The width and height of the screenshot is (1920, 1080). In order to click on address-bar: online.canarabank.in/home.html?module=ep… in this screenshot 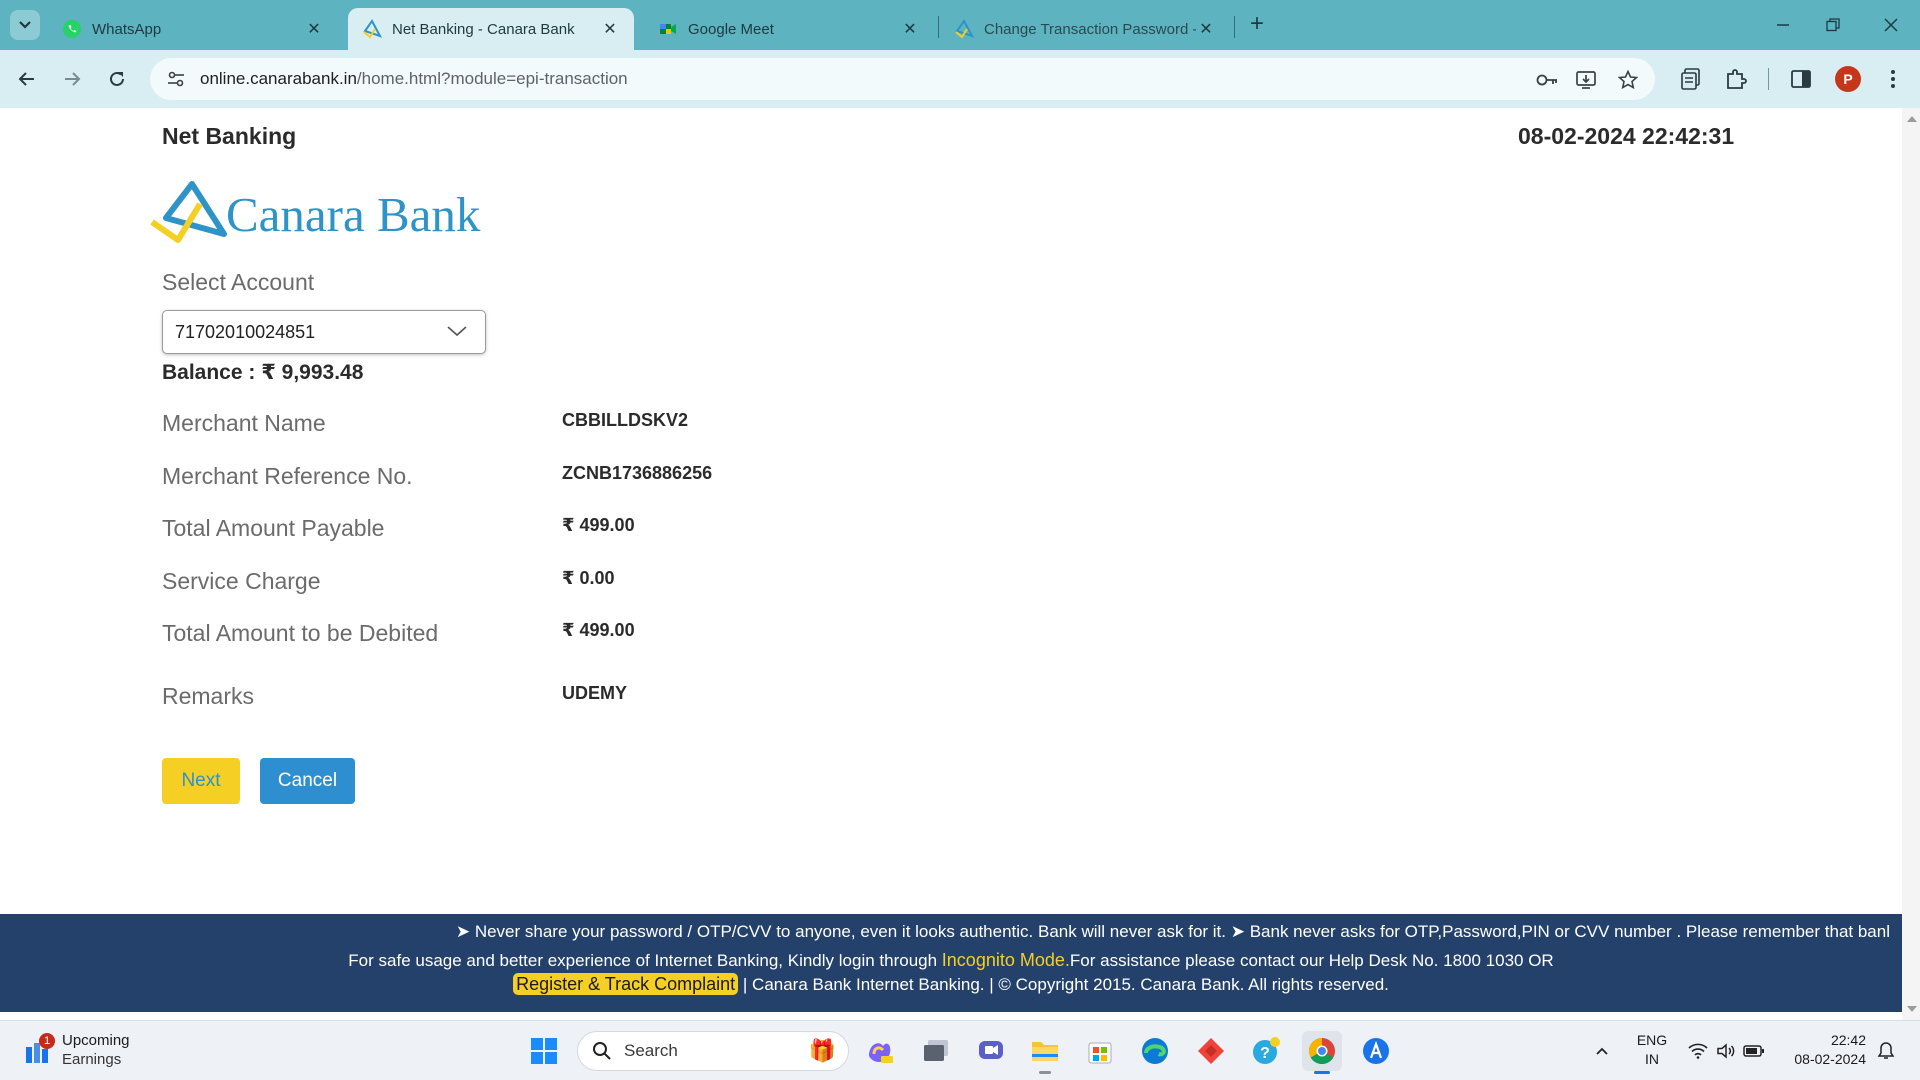, I will do `click(902, 79)`.